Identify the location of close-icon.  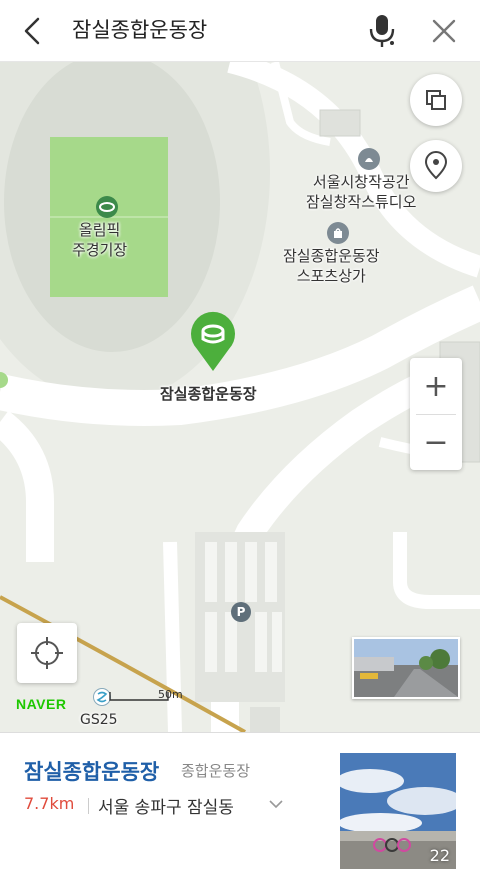
(444, 31).